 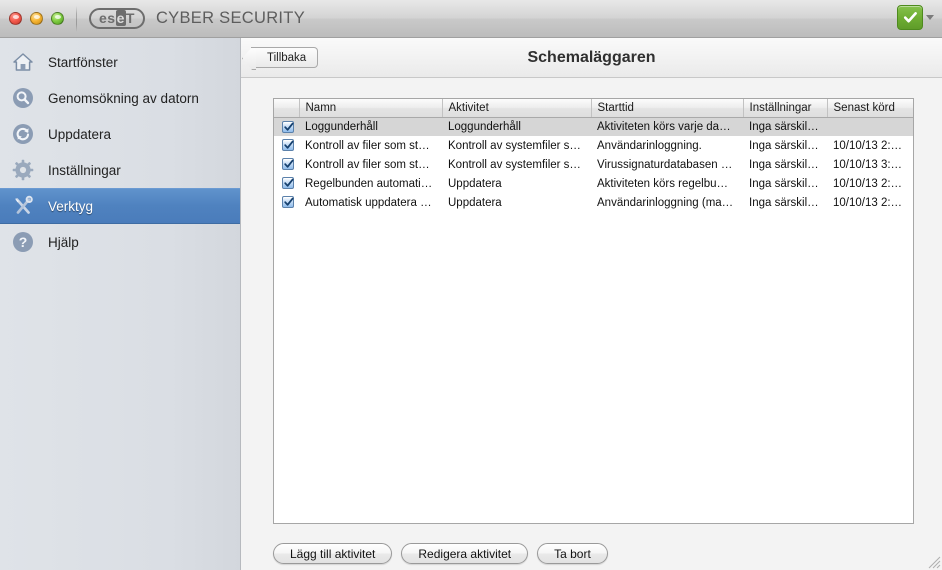 I want to click on question-icon: ?, so click(x=23, y=242).